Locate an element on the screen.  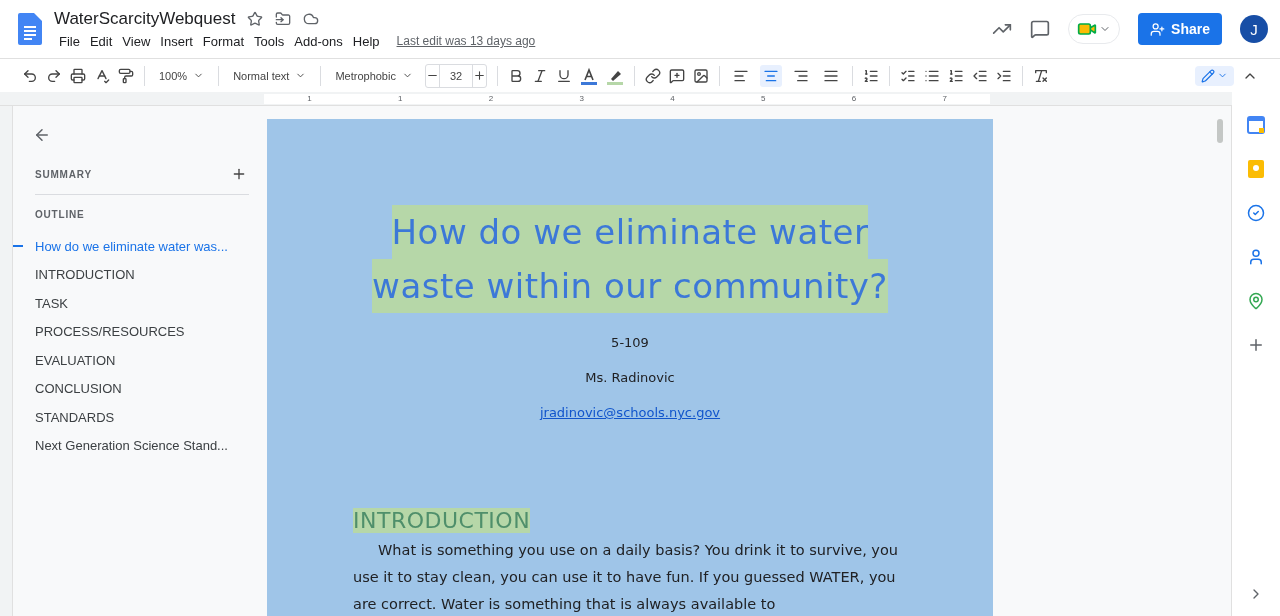
class-text: 5-109 is located at coordinates (630, 342).